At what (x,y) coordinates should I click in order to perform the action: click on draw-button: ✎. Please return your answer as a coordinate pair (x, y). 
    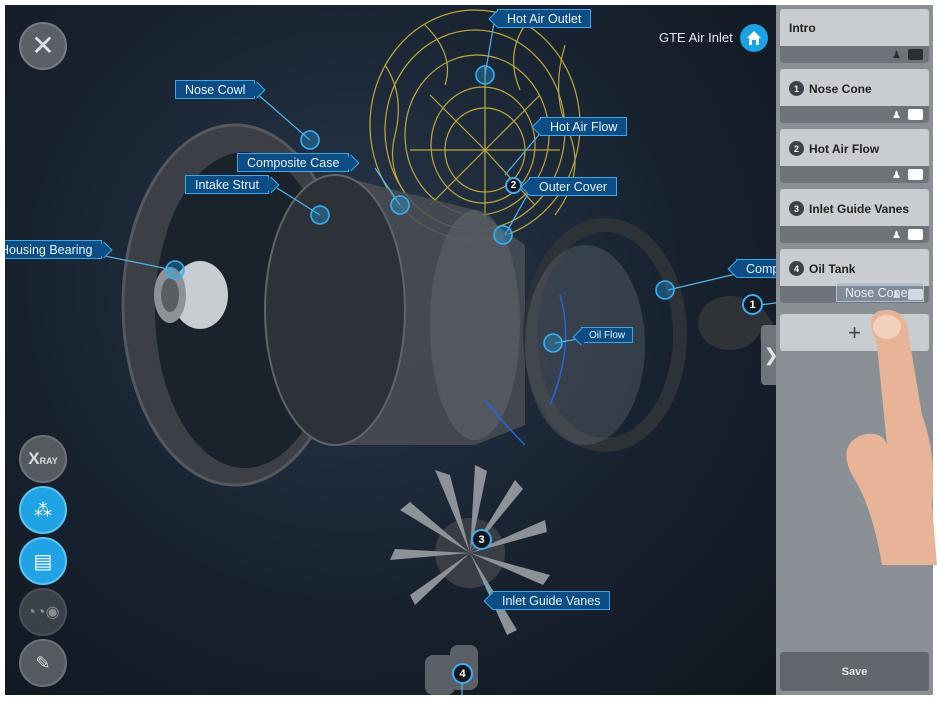
    Looking at the image, I should click on (43, 663).